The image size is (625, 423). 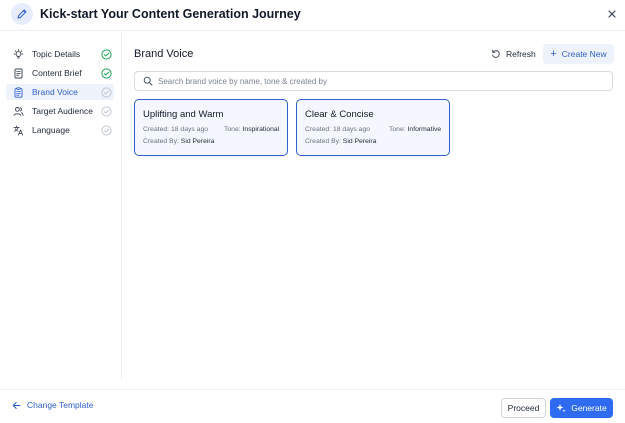 What do you see at coordinates (18, 92) in the screenshot?
I see `clipboard-icon` at bounding box center [18, 92].